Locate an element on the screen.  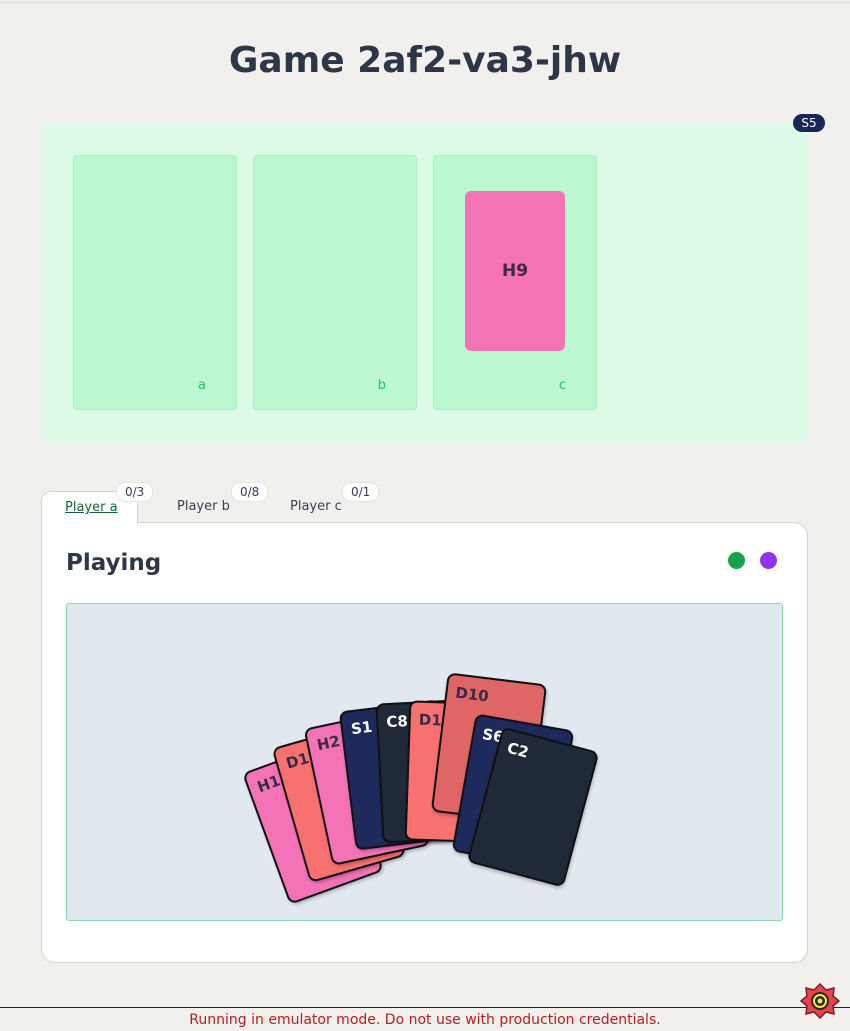
top-divider is located at coordinates (425, 2).